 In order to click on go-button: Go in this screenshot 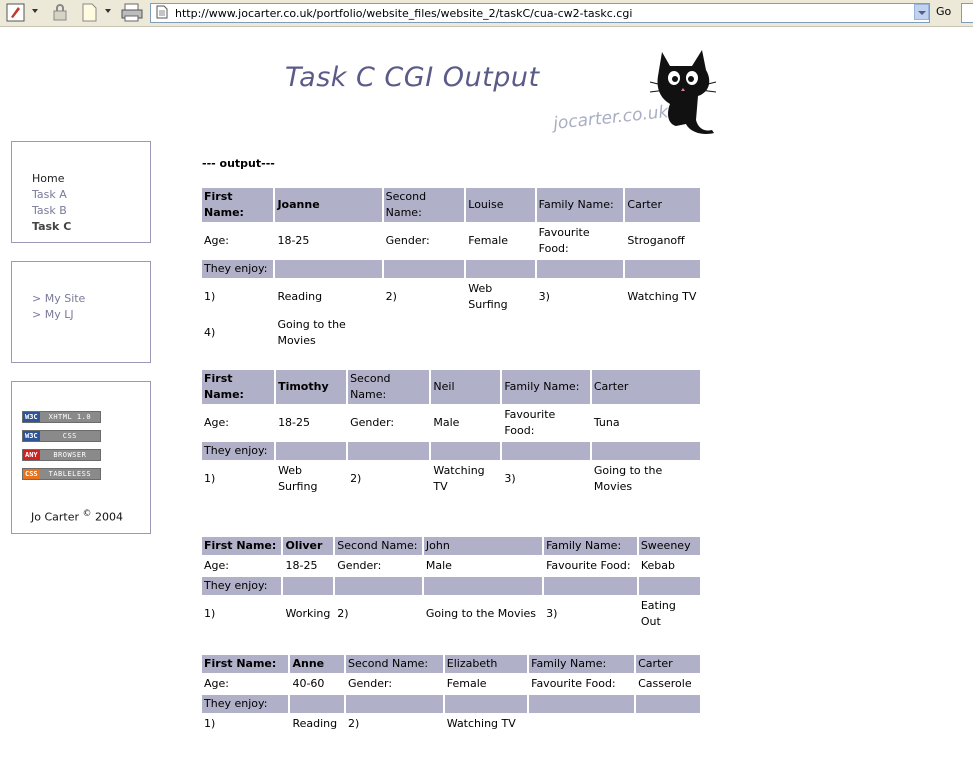, I will do `click(943, 11)`.